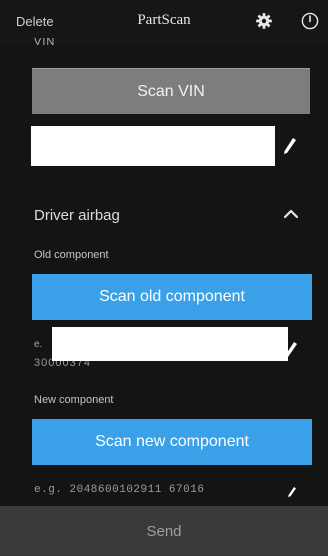 The width and height of the screenshot is (328, 556). I want to click on old-component-prefix: e., so click(38, 344).